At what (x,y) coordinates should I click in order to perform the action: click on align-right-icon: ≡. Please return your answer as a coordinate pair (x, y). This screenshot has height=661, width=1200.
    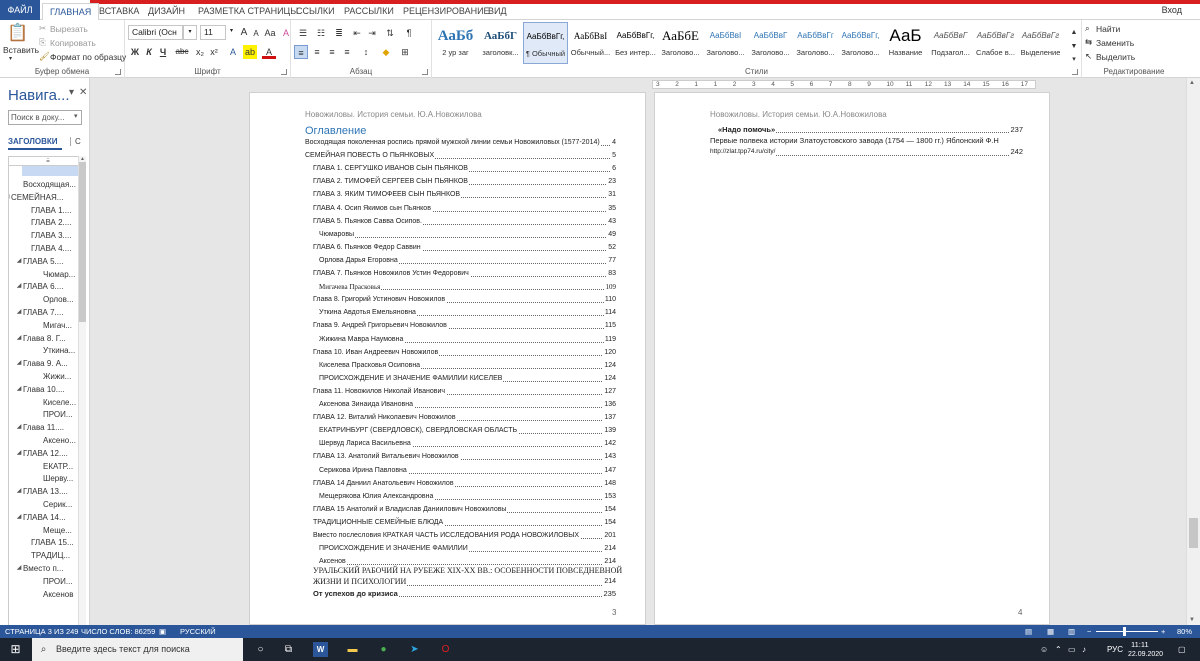
    Looking at the image, I should click on (332, 52).